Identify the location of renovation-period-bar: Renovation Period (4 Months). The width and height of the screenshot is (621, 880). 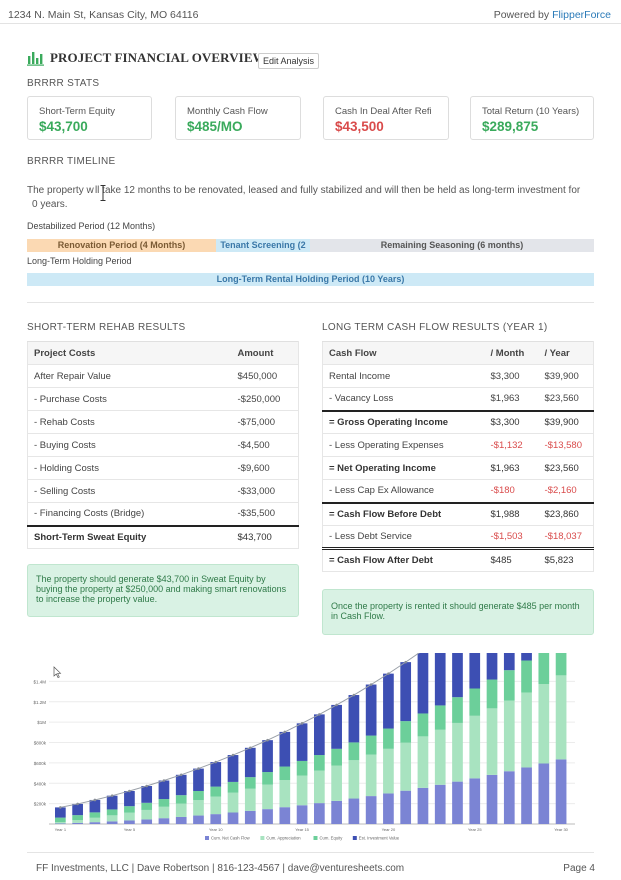
(121, 245).